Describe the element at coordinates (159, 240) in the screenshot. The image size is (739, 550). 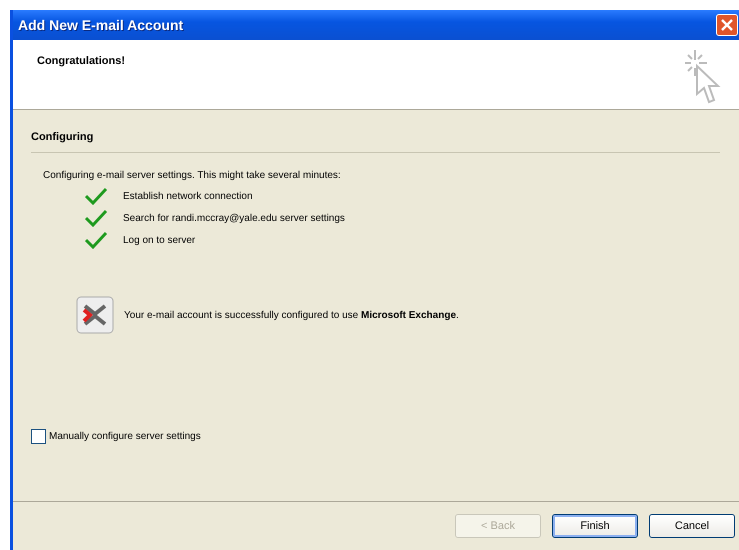
I see `step-label: Log on to server` at that location.